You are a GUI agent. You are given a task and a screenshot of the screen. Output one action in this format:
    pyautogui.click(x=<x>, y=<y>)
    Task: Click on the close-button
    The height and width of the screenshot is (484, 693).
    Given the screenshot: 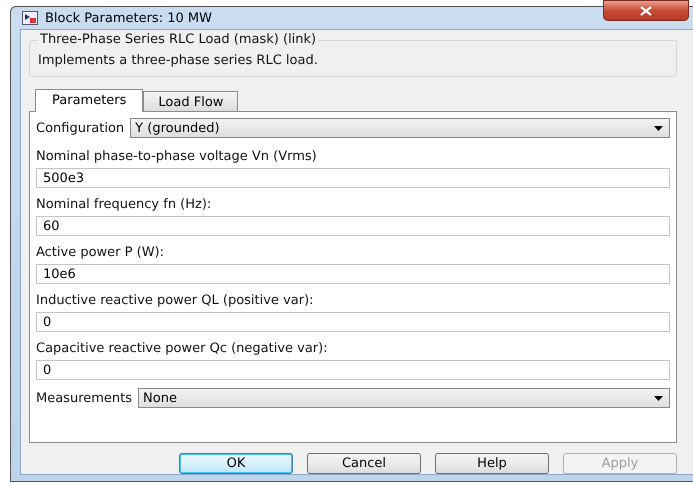 What is the action you would take?
    pyautogui.click(x=646, y=10)
    